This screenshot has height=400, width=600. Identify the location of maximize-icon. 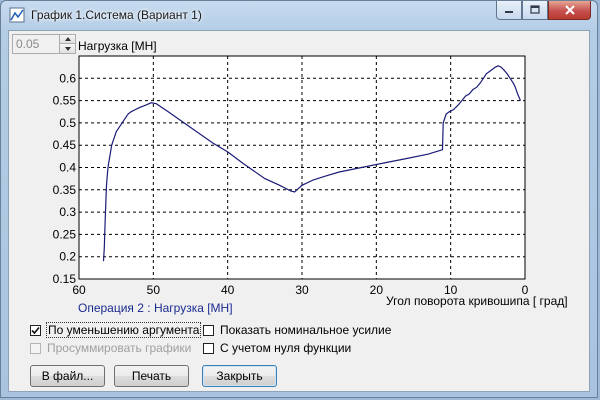
(535, 9).